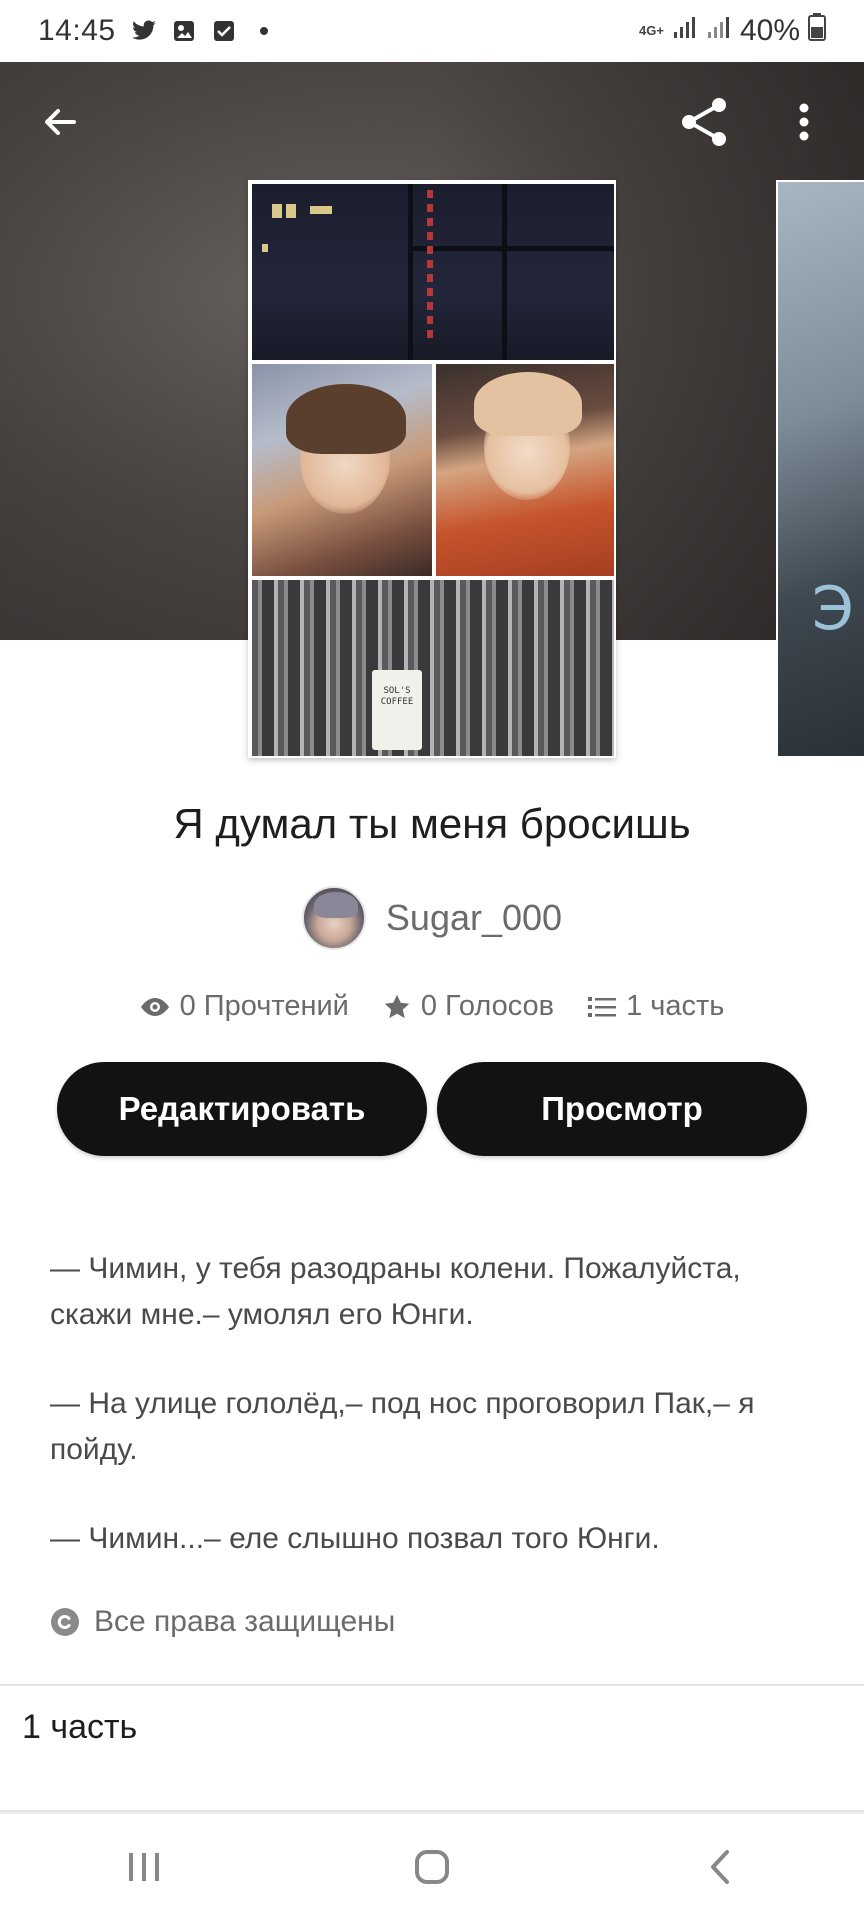 This screenshot has width=864, height=1920. What do you see at coordinates (432, 122) in the screenshot?
I see `top-toolbar` at bounding box center [432, 122].